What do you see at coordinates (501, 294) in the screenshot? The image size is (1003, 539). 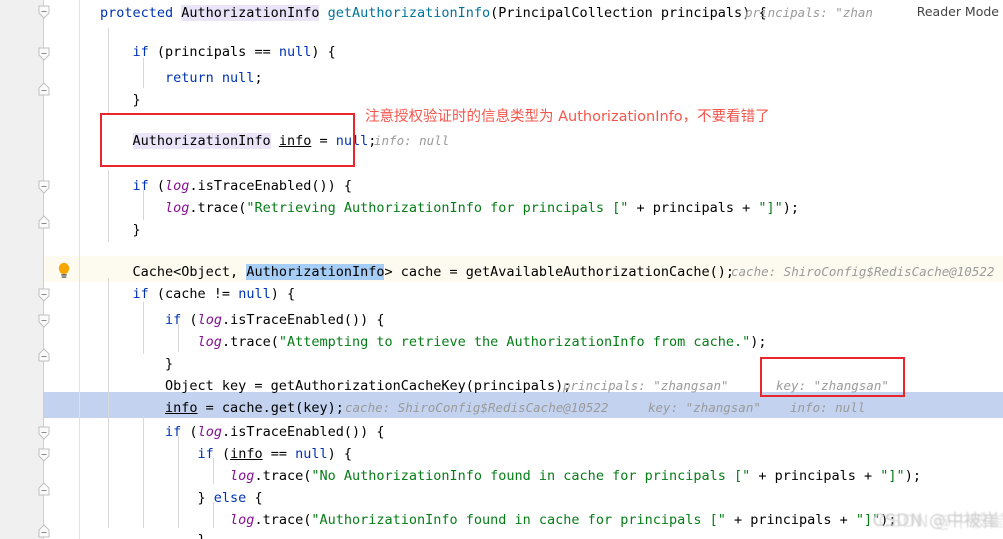 I see `code-line: if (cache != null) {` at bounding box center [501, 294].